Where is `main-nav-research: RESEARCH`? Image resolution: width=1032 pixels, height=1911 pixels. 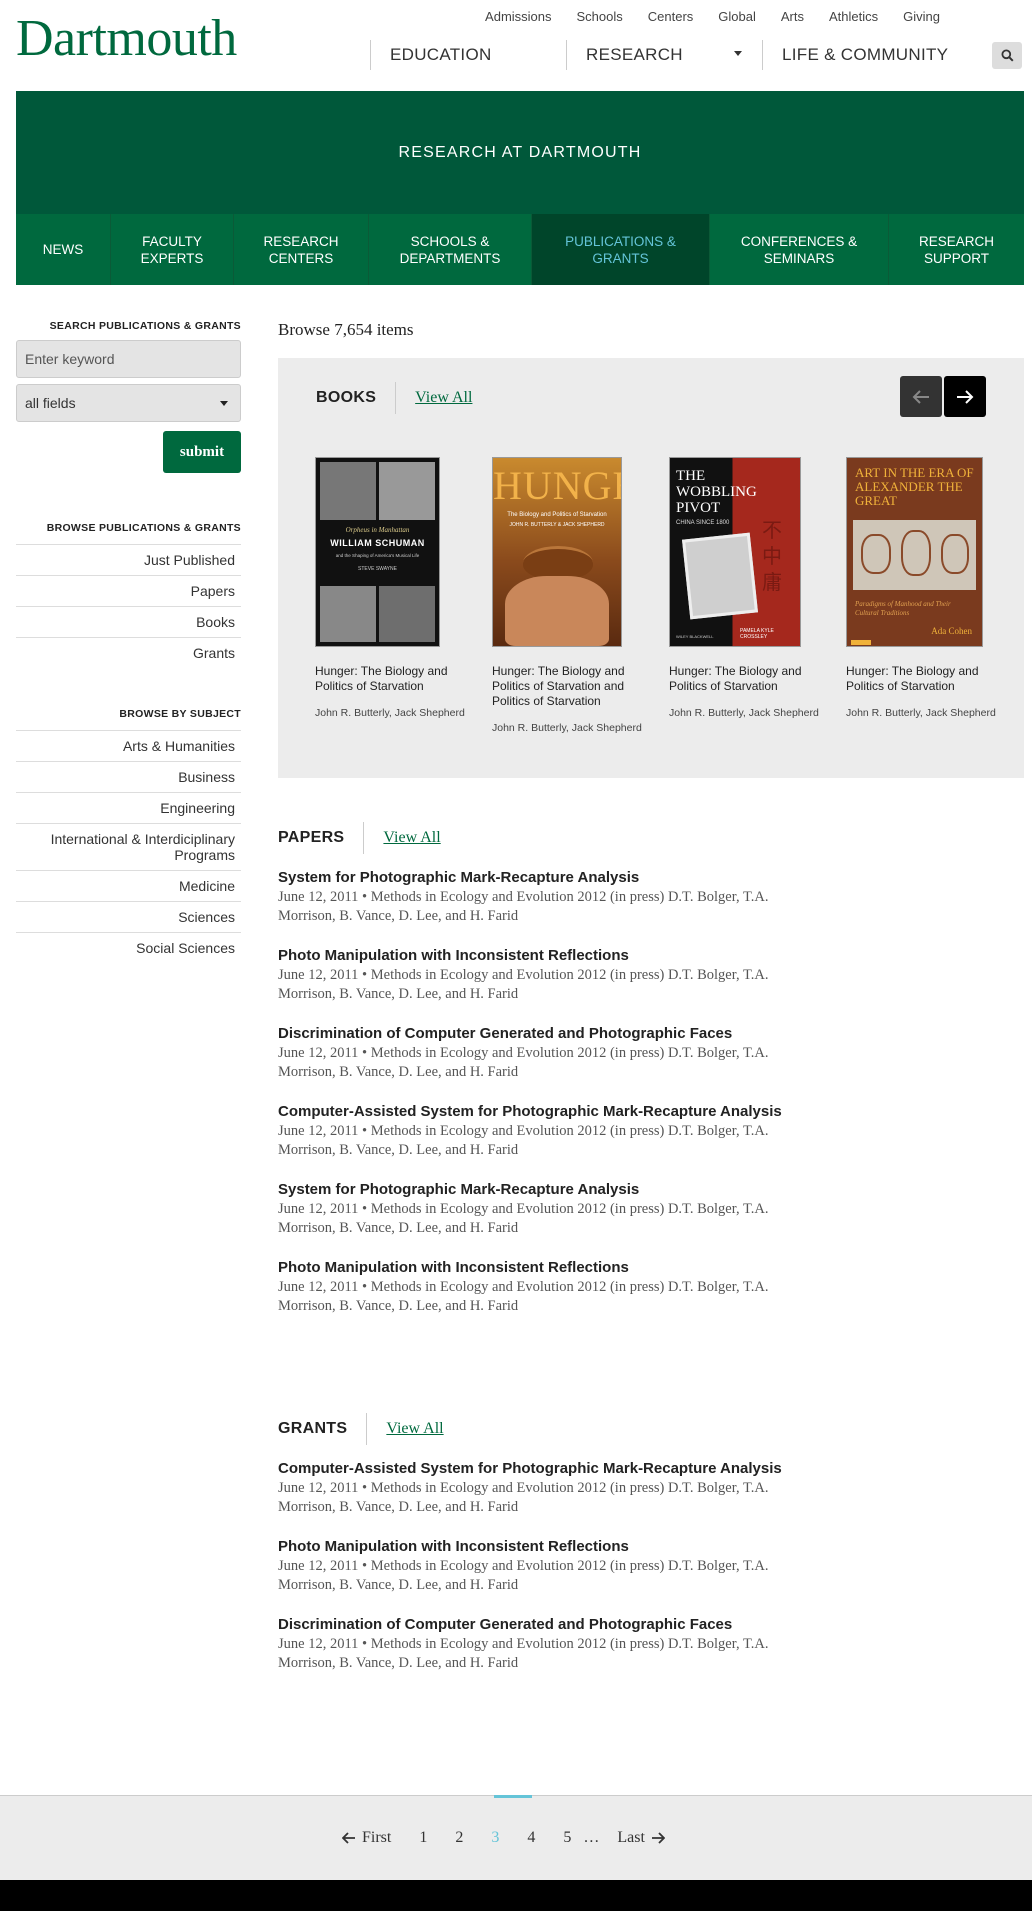
main-nav-research: RESEARCH is located at coordinates (664, 55).